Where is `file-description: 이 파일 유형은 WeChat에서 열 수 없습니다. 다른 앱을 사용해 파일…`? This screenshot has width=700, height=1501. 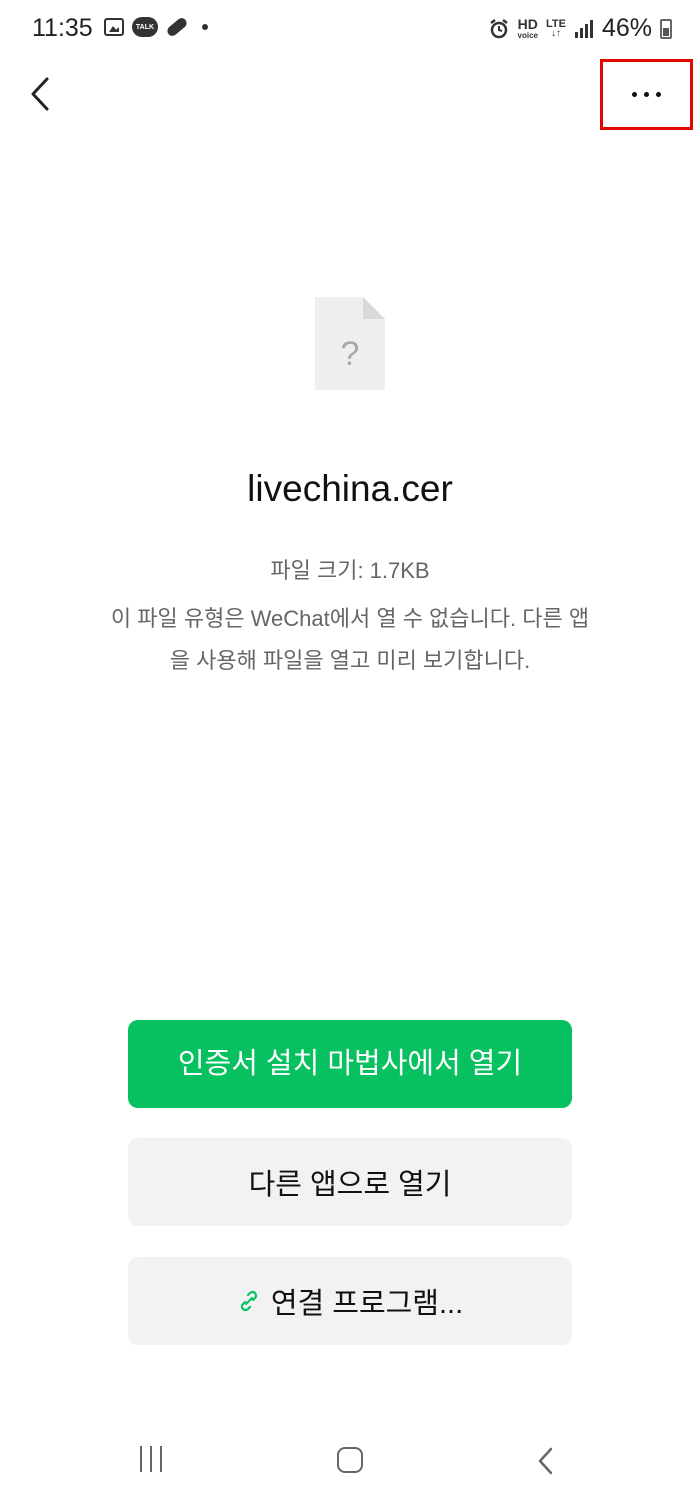
file-description: 이 파일 유형은 WeChat에서 열 수 없습니다. 다른 앱을 사용해 파일… is located at coordinates (350, 639).